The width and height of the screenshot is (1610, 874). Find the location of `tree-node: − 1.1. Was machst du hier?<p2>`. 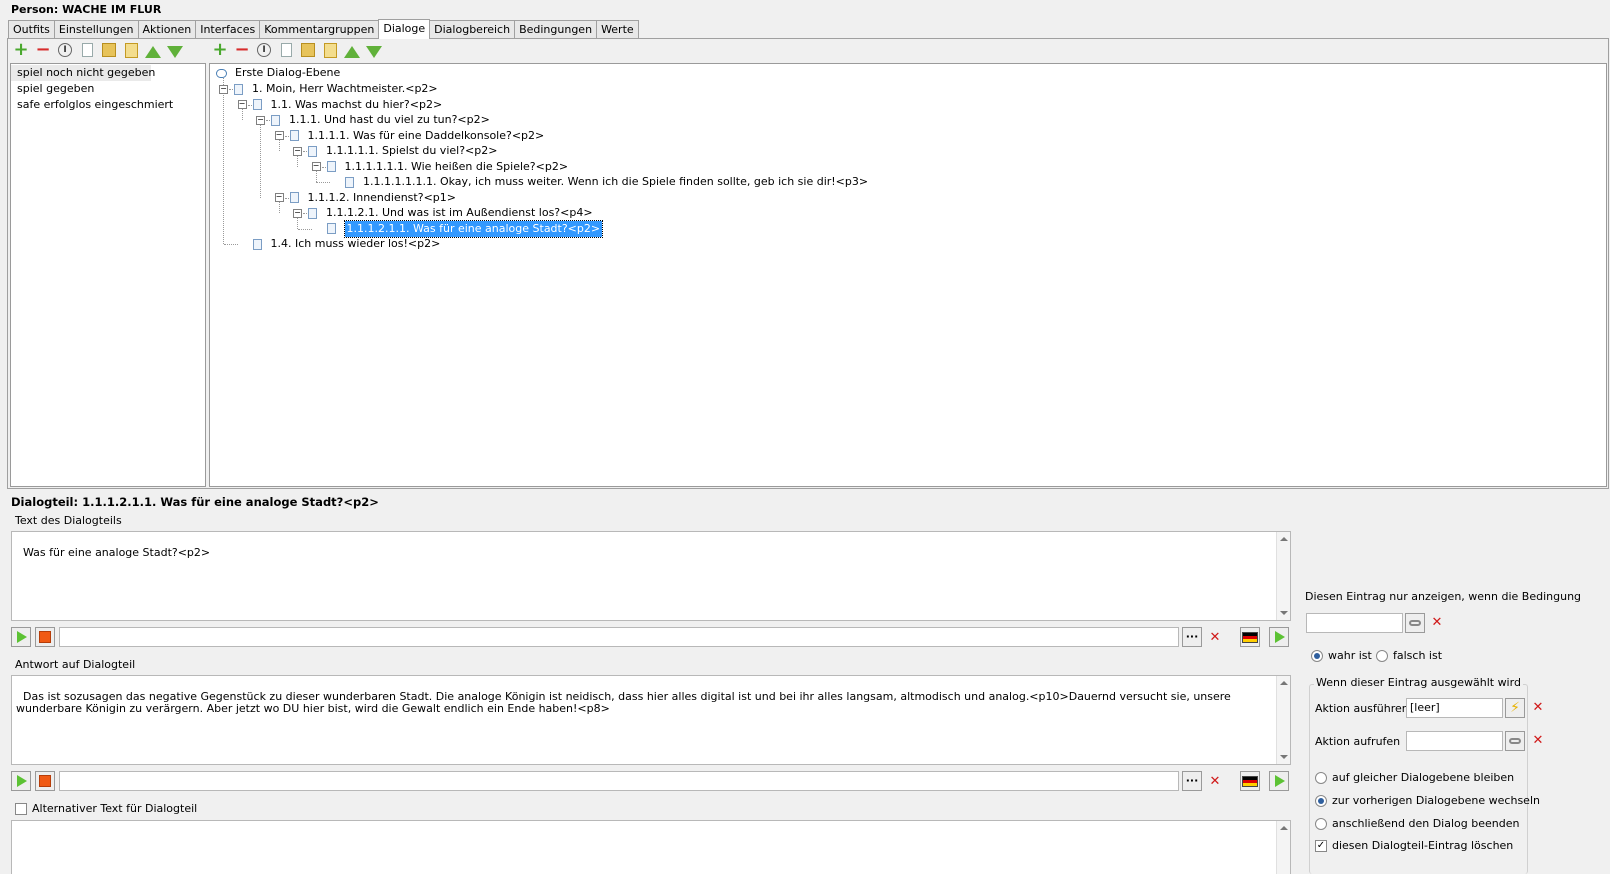

tree-node: − 1.1. Was machst du hier?<p2> is located at coordinates (339, 105).